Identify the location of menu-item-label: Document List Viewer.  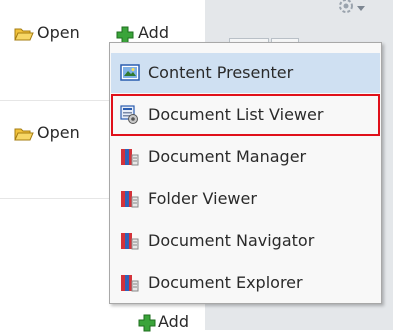
(236, 114).